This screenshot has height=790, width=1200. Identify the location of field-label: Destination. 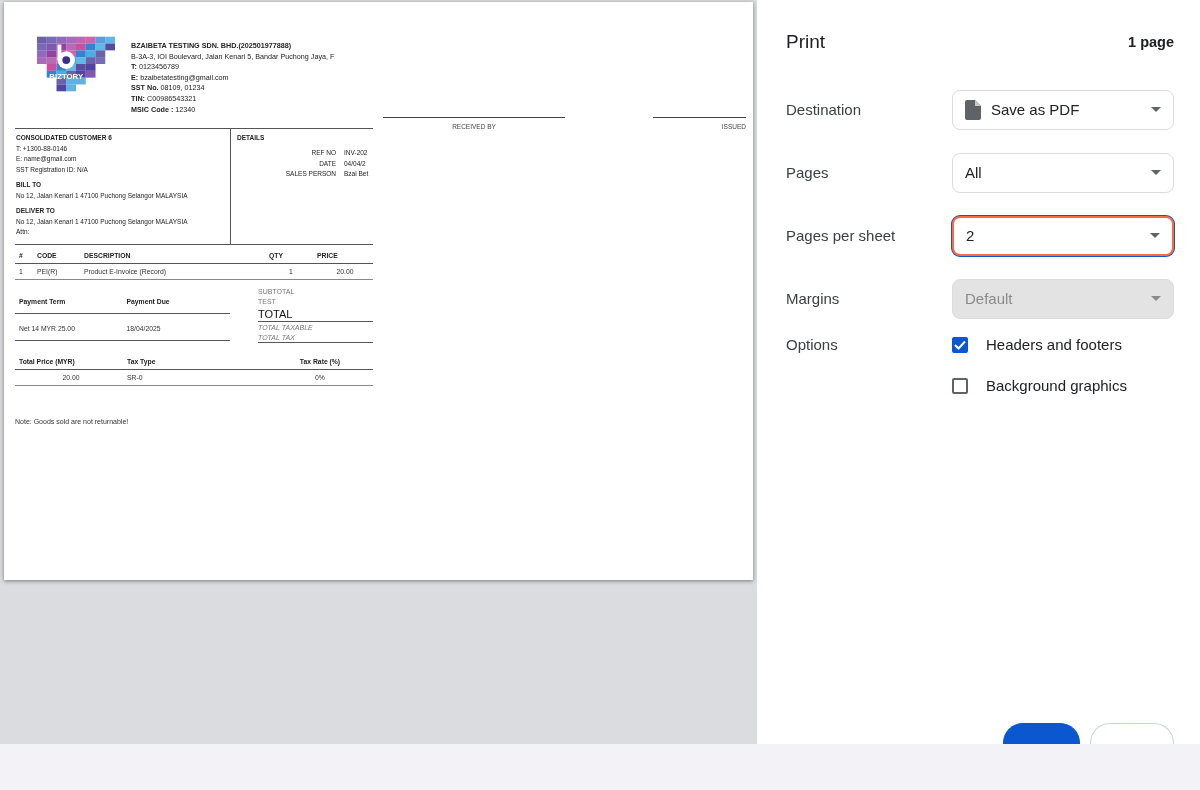
(824, 109).